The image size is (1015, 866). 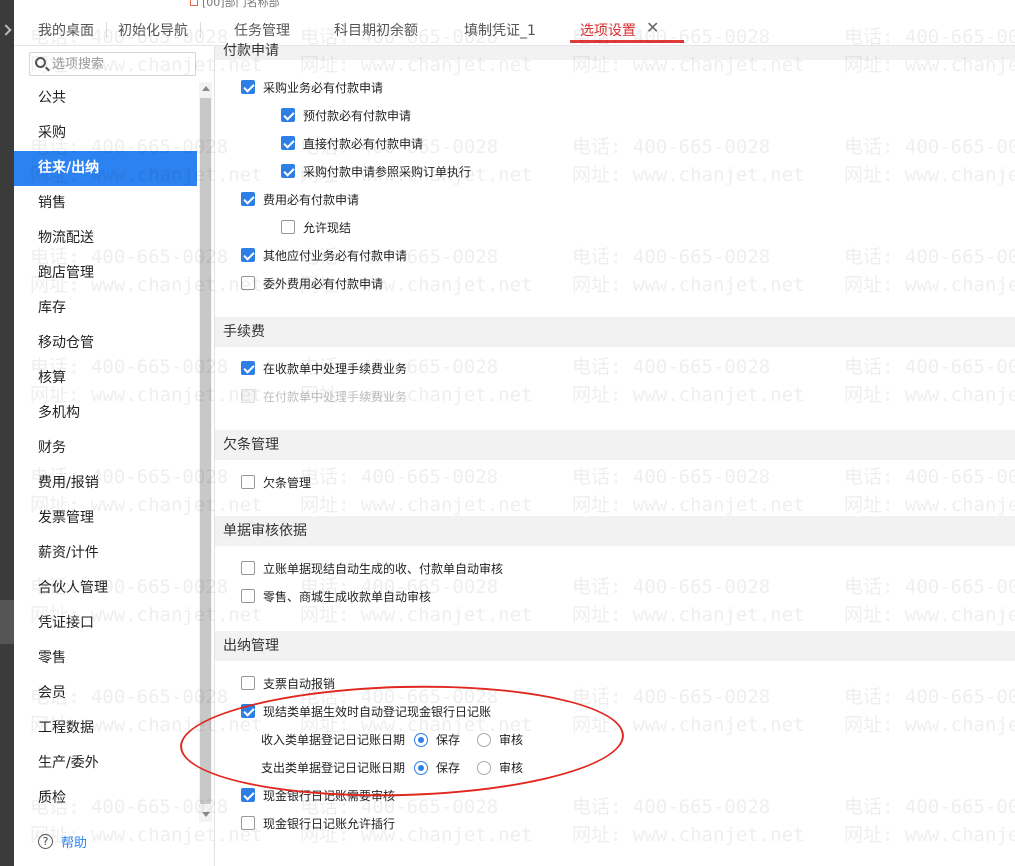 I want to click on close-icon: ✕, so click(x=652, y=27).